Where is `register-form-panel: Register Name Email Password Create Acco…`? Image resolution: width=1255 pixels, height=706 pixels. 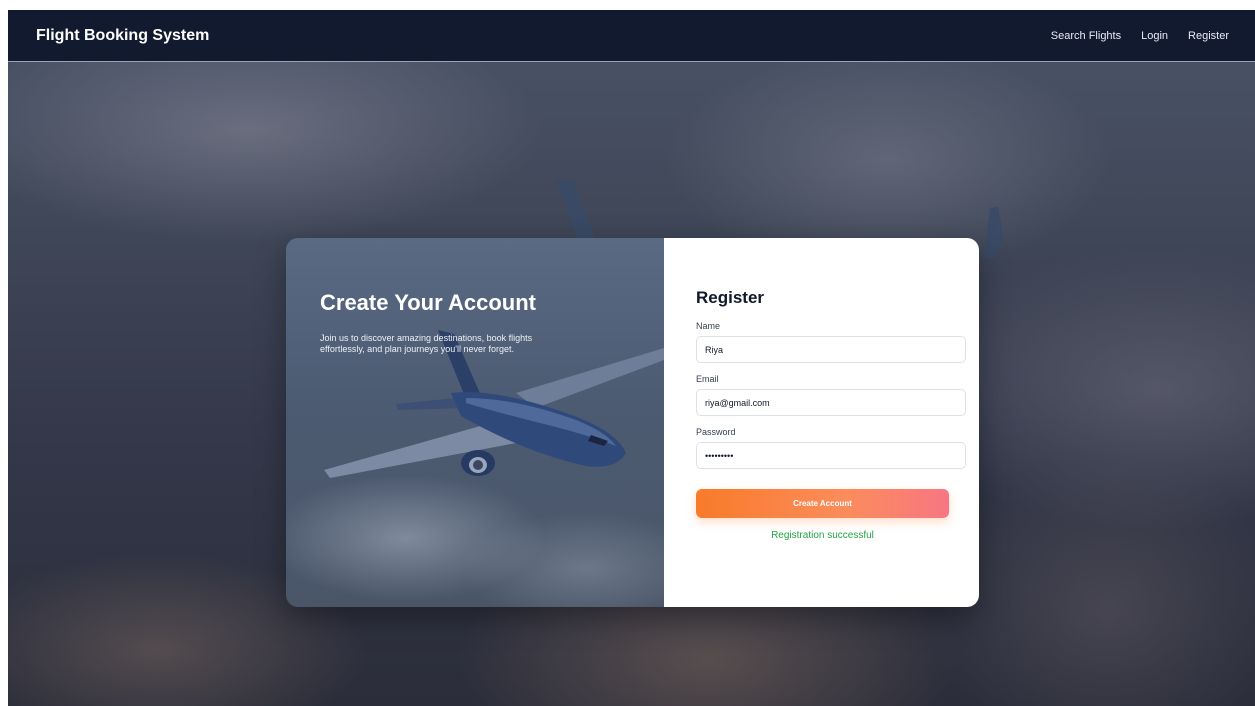
register-form-panel: Register Name Email Password Create Acco… is located at coordinates (821, 422).